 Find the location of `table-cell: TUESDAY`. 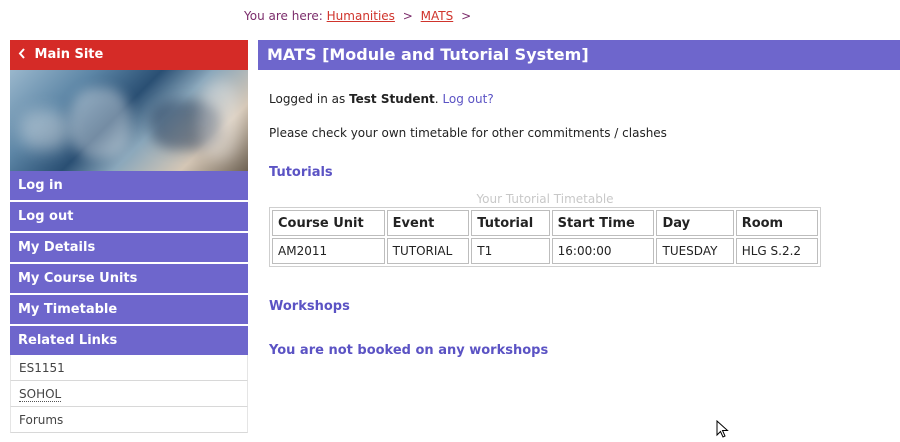

table-cell: TUESDAY is located at coordinates (695, 251).